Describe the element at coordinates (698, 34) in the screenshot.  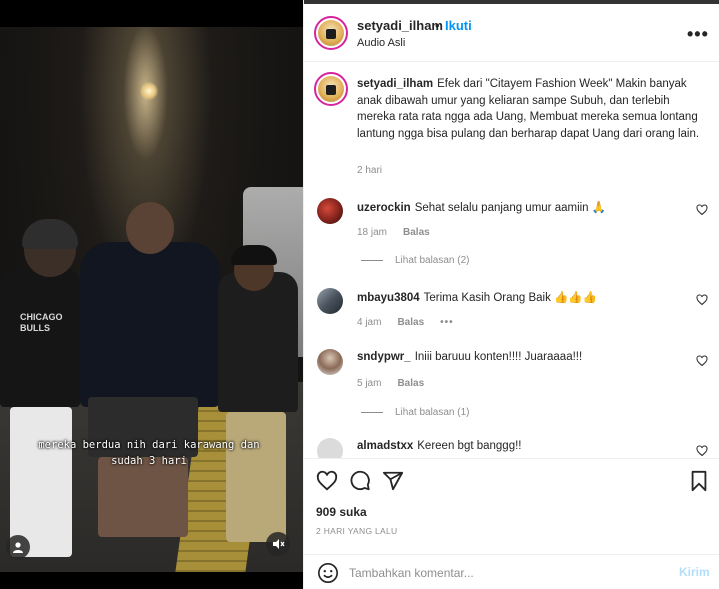
I see `more-options-icon: •••` at that location.